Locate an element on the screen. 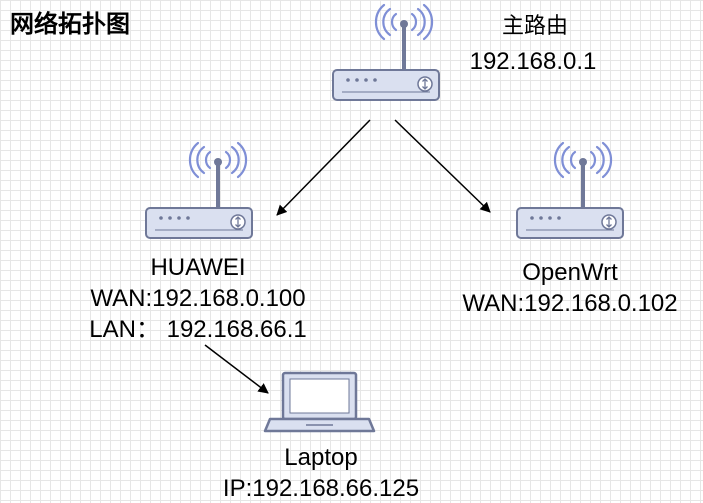  huawei-wan: WAN:192.168.0.100 is located at coordinates (198, 298).